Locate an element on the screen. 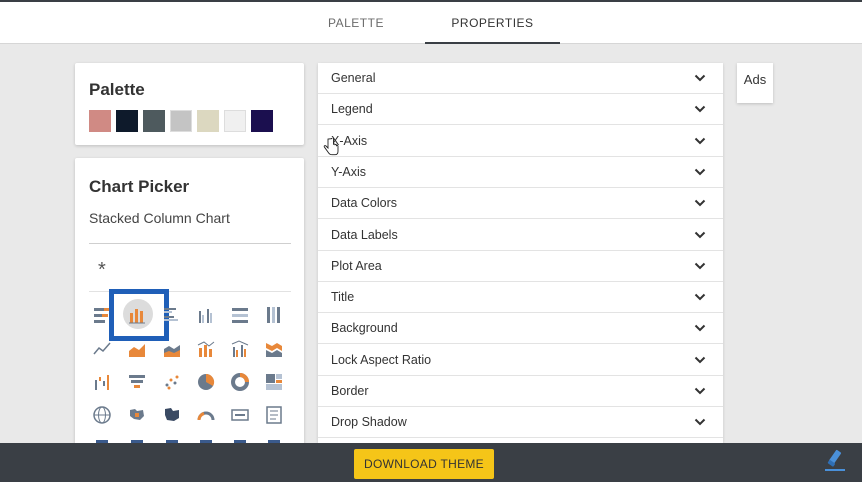 This screenshot has width=862, height=482. property-row-general: General is located at coordinates (520, 78).